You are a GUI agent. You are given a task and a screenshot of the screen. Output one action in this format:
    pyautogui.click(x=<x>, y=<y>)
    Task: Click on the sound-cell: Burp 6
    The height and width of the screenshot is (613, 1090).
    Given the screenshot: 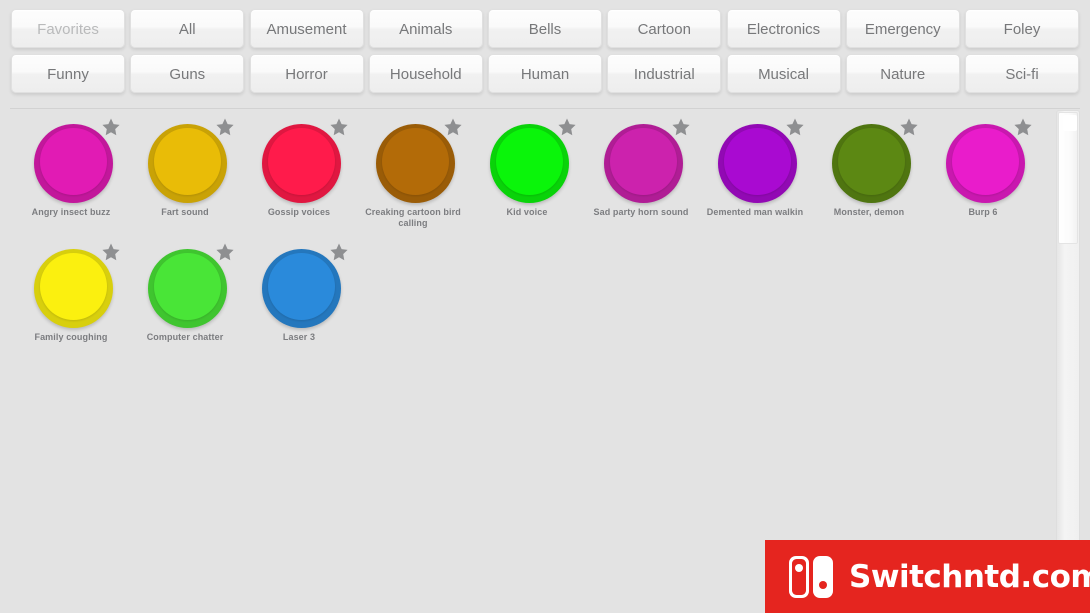 What is the action you would take?
    pyautogui.click(x=983, y=172)
    